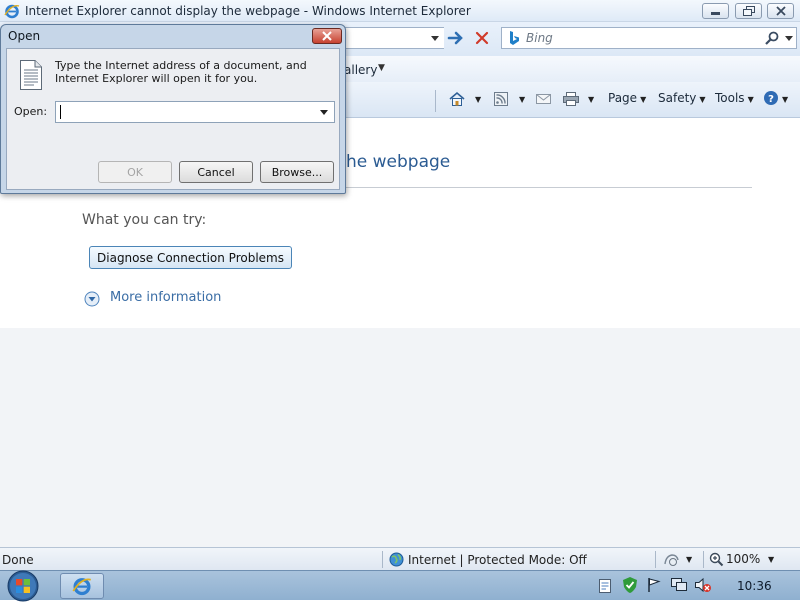  I want to click on zoom-icon, so click(716, 559).